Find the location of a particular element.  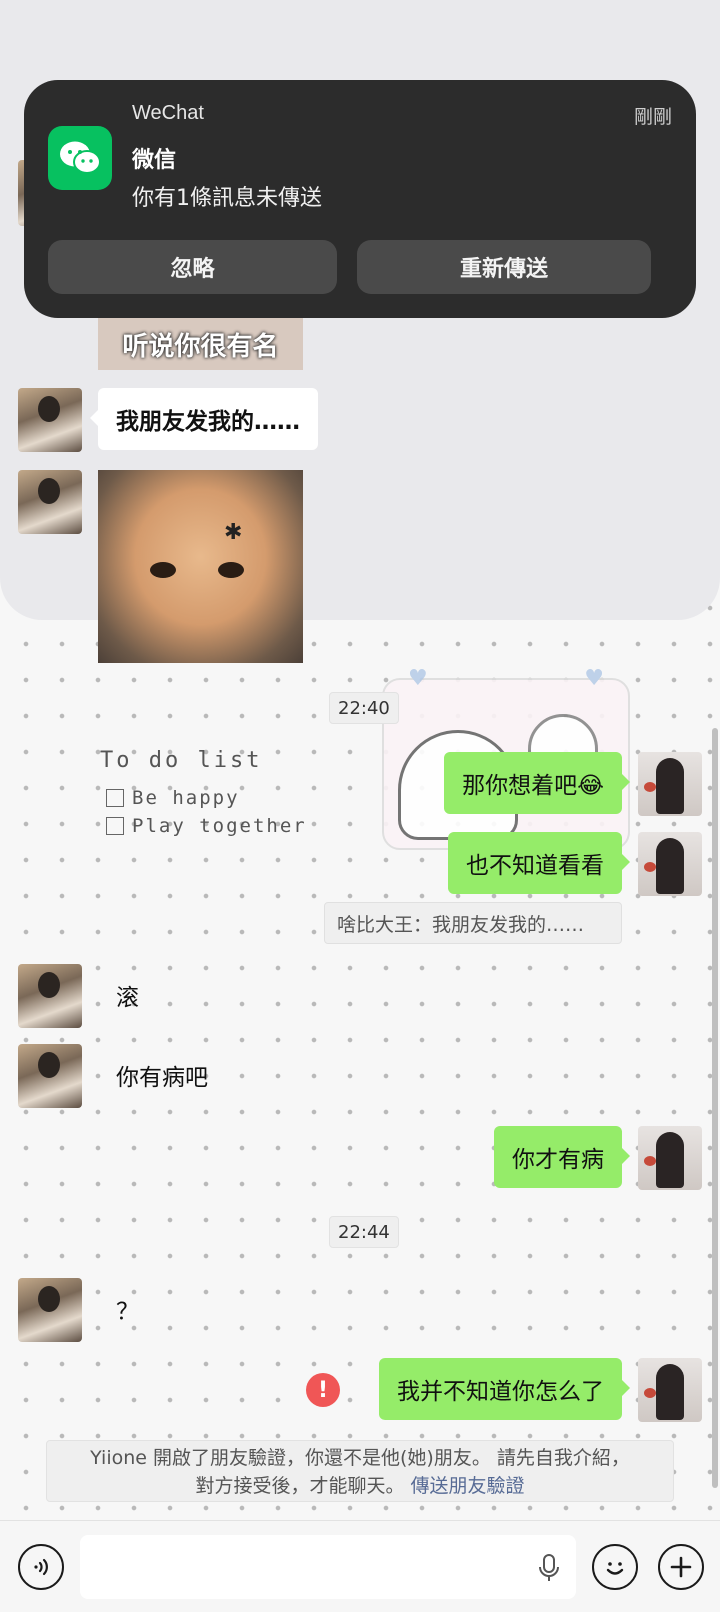

notice-line-2: 對方接受後，才能聊天。 傳送朋友驗證 is located at coordinates (360, 1486).